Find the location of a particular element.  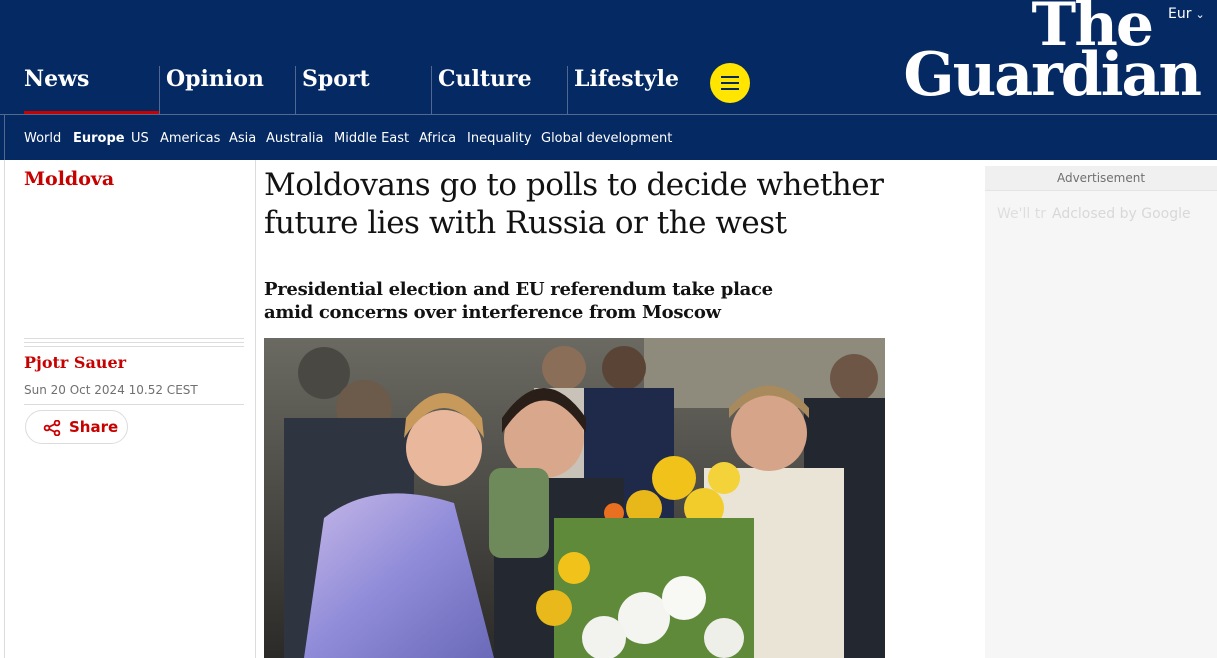

pillar-opinion: Opinion is located at coordinates (227, 90).